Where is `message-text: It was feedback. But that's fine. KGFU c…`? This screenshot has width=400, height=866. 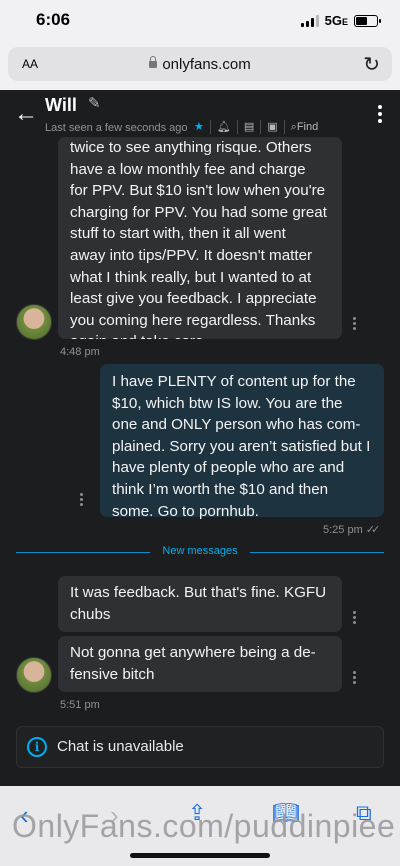 message-text: It was feedback. But that's fine. KGFU c… is located at coordinates (198, 603).